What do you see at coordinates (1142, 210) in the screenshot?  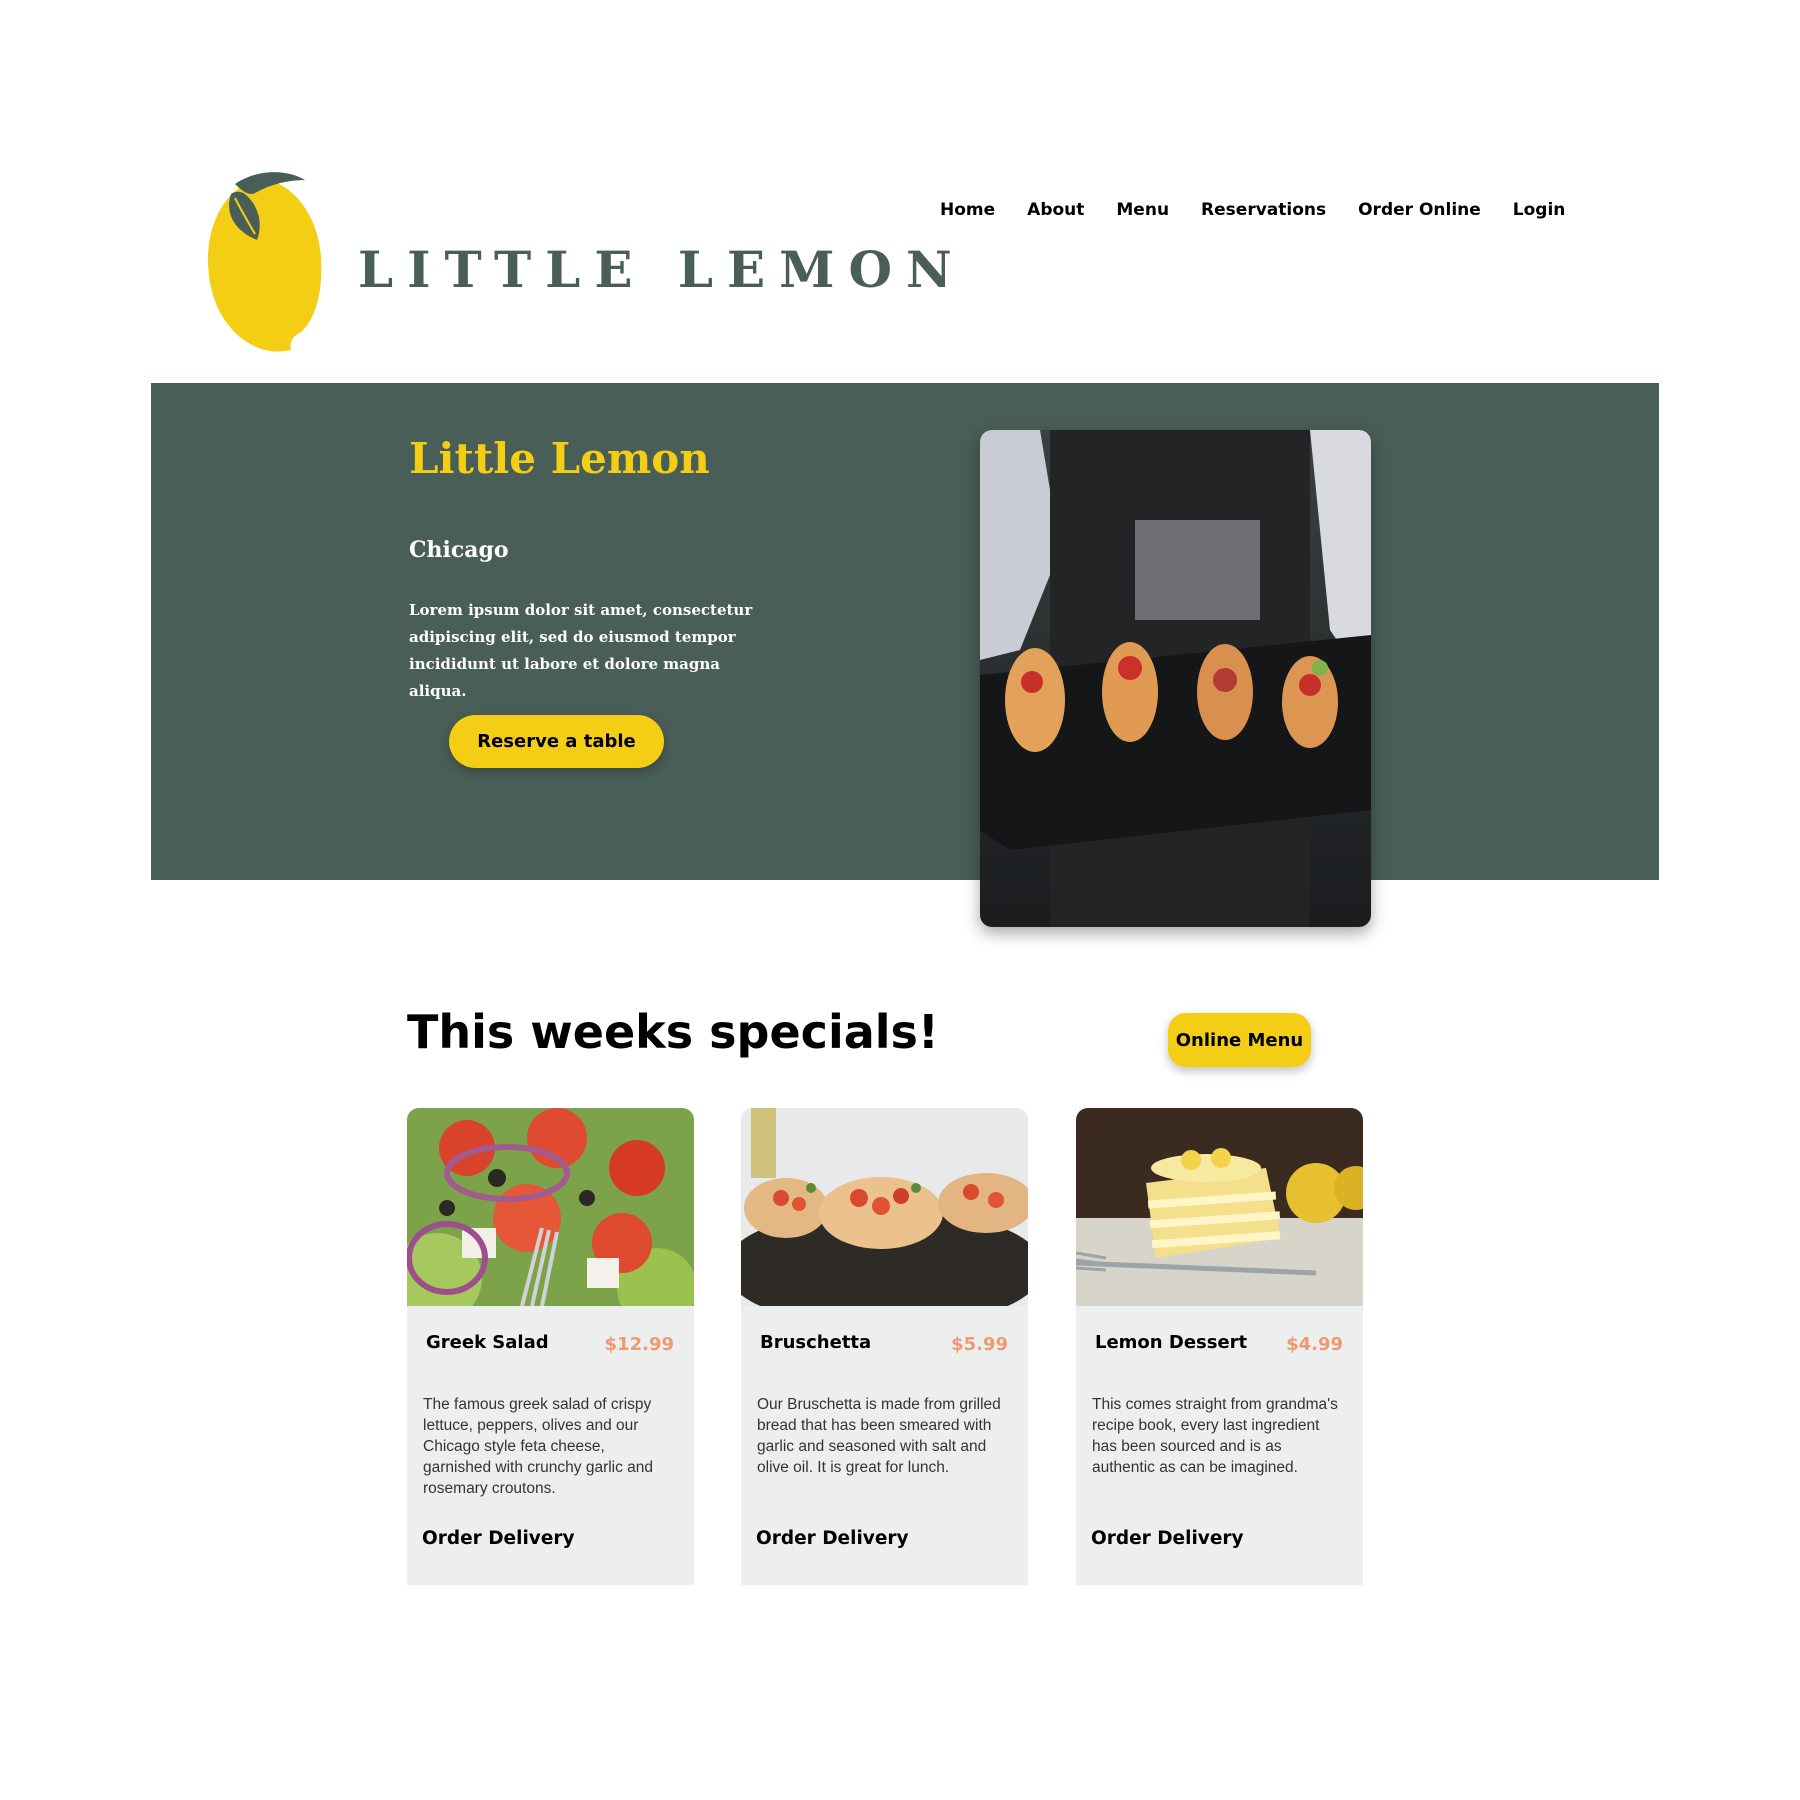 I see `nav-menu: Menu` at bounding box center [1142, 210].